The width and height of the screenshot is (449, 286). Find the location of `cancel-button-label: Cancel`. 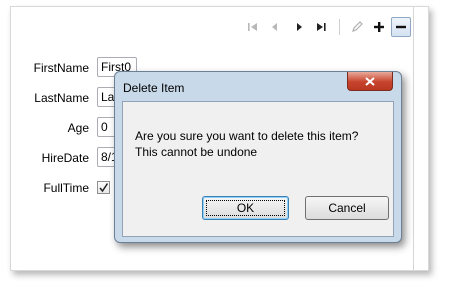

cancel-button-label: Cancel is located at coordinates (347, 208).